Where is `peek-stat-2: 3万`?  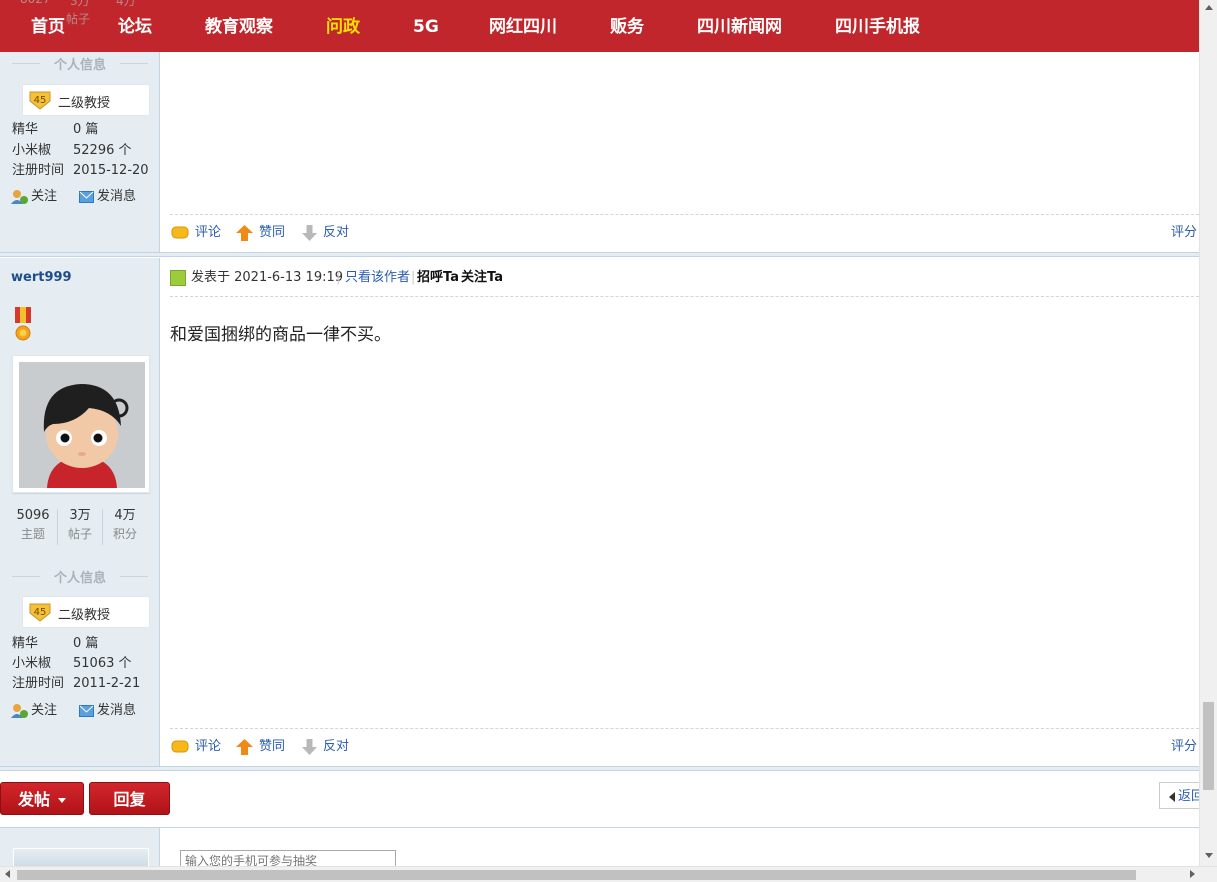
peek-stat-2: 3万 is located at coordinates (80, 4).